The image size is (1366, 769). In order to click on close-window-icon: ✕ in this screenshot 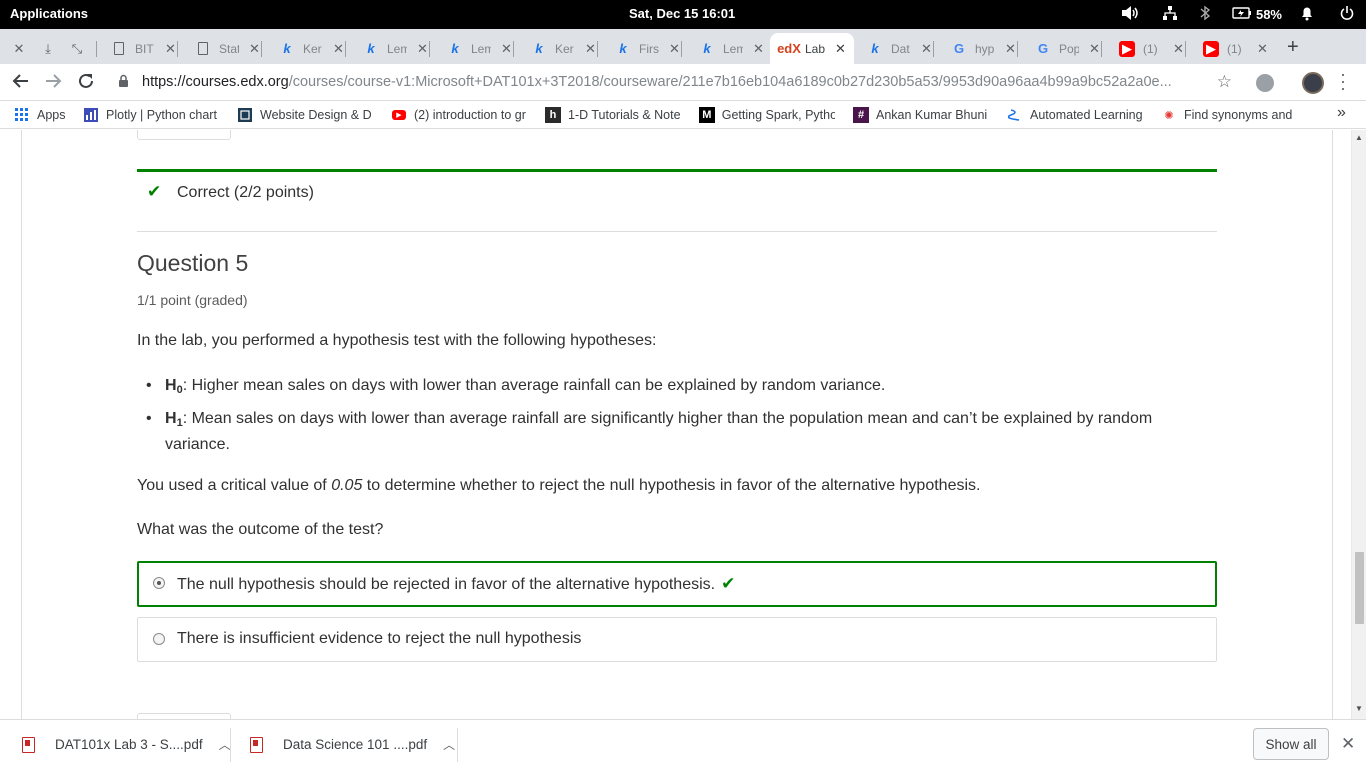, I will do `click(19, 48)`.